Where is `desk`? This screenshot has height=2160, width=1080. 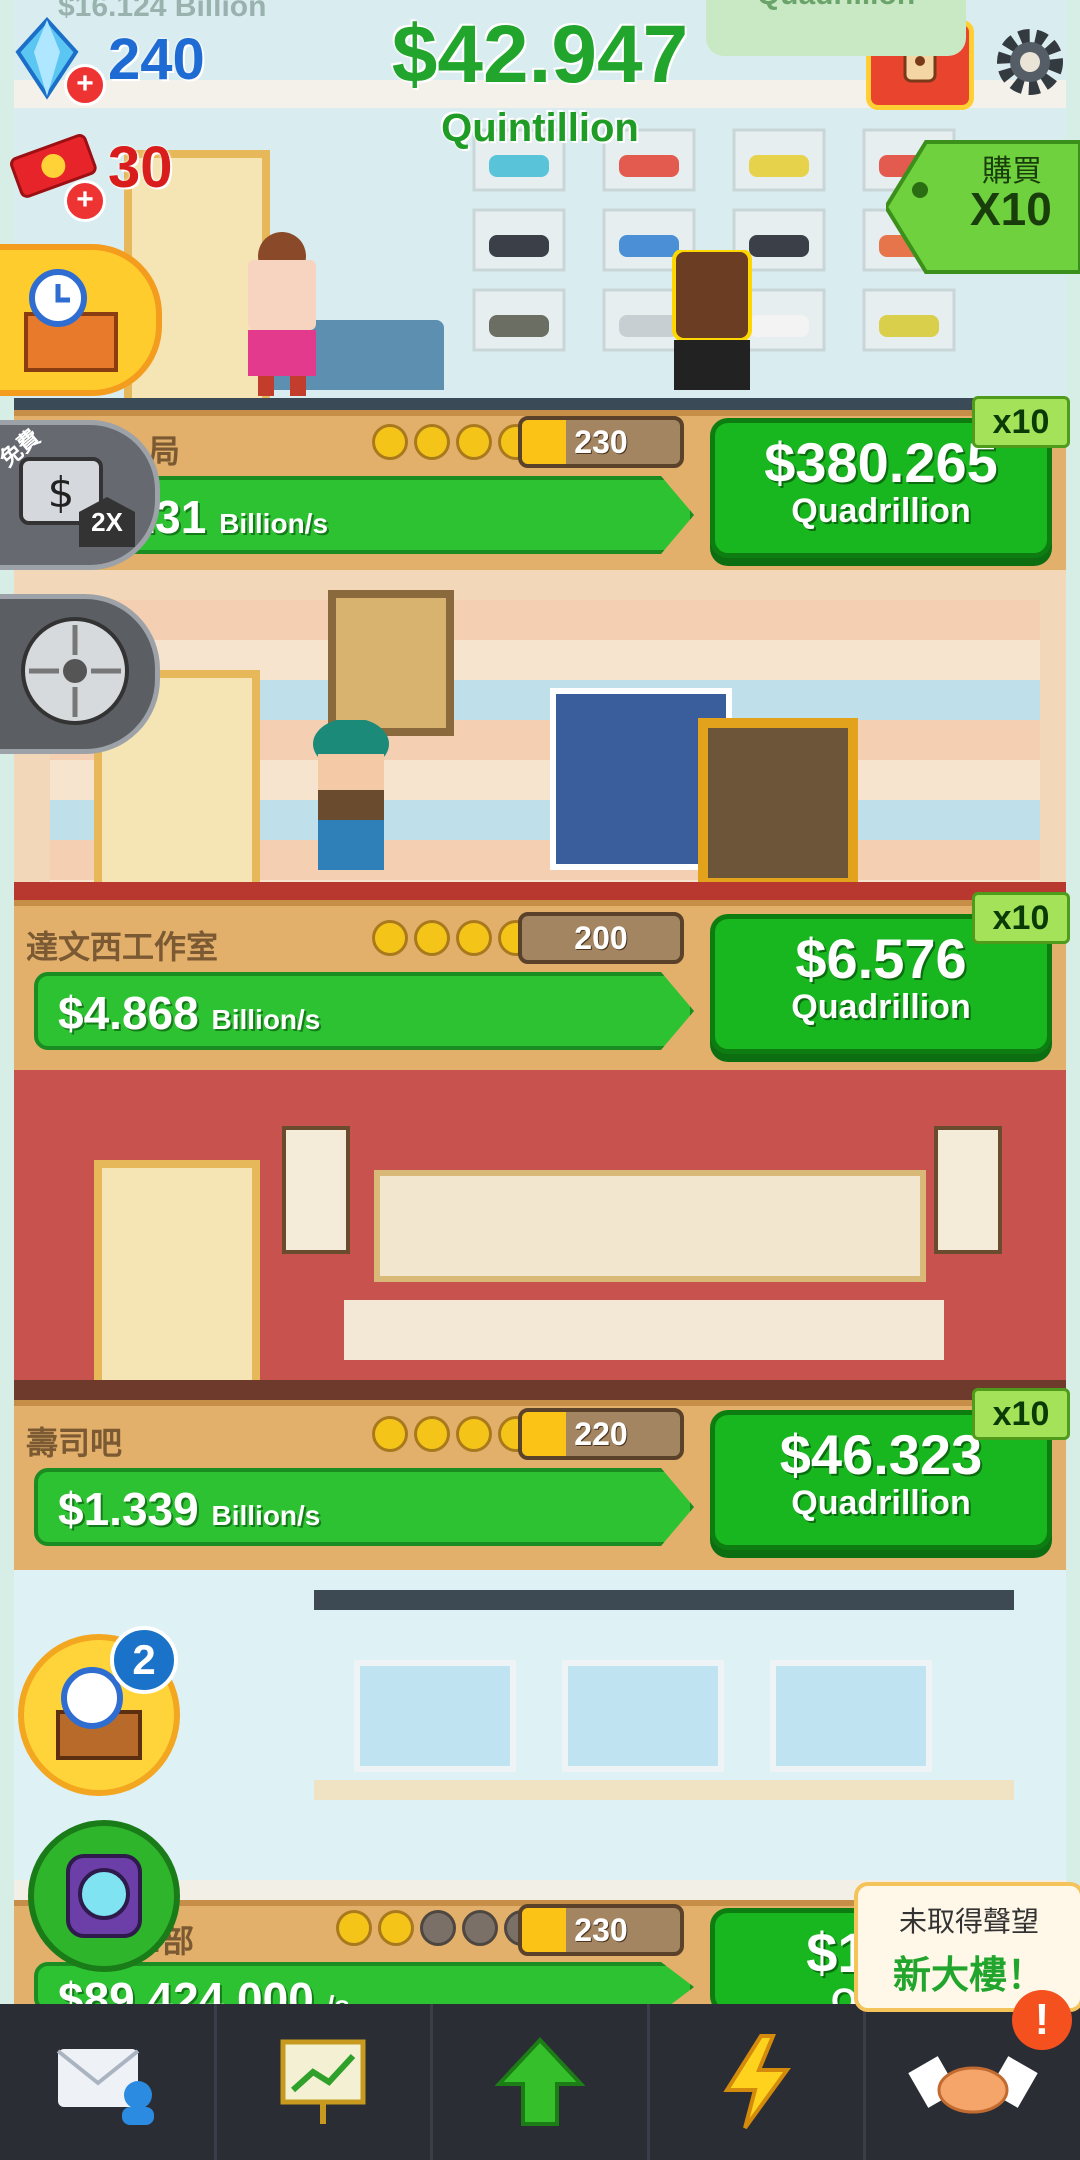 desk is located at coordinates (664, 1790).